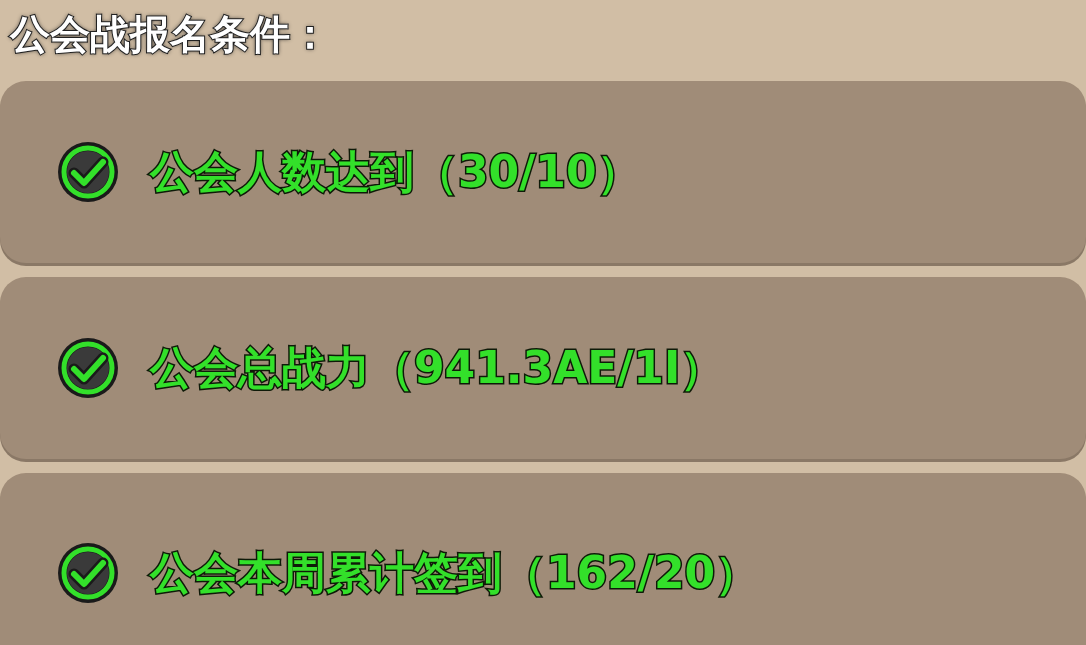 This screenshot has width=1086, height=645. I want to click on condition-text: 公会人数达到（30/10）, so click(395, 172).